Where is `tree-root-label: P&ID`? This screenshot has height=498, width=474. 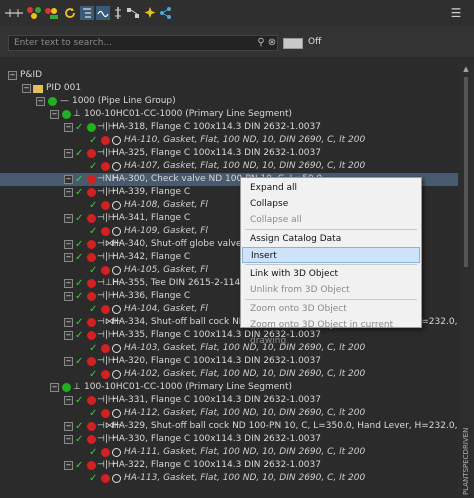
tree-root-label: P&ID is located at coordinates (31, 75).